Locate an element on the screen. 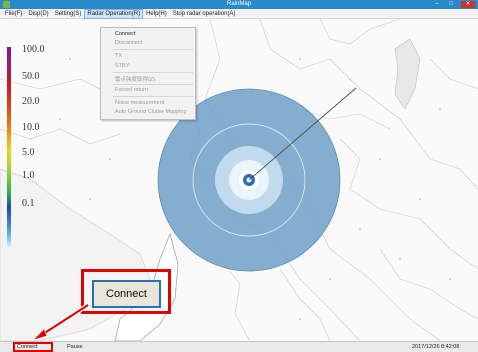  menu-item-auto-clutter-mapping: Auto Ground Clutter Mapping is located at coordinates (151, 112).